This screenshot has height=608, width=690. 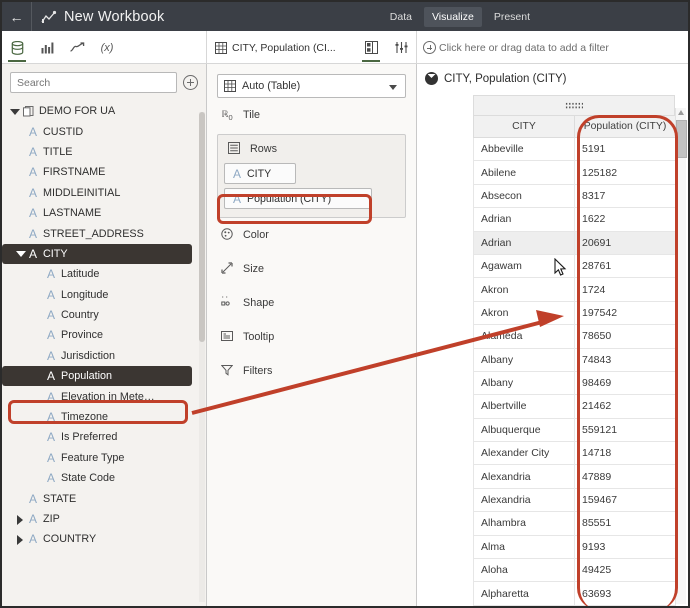 What do you see at coordinates (104, 498) in the screenshot?
I see `tree-item-state: A STATE` at bounding box center [104, 498].